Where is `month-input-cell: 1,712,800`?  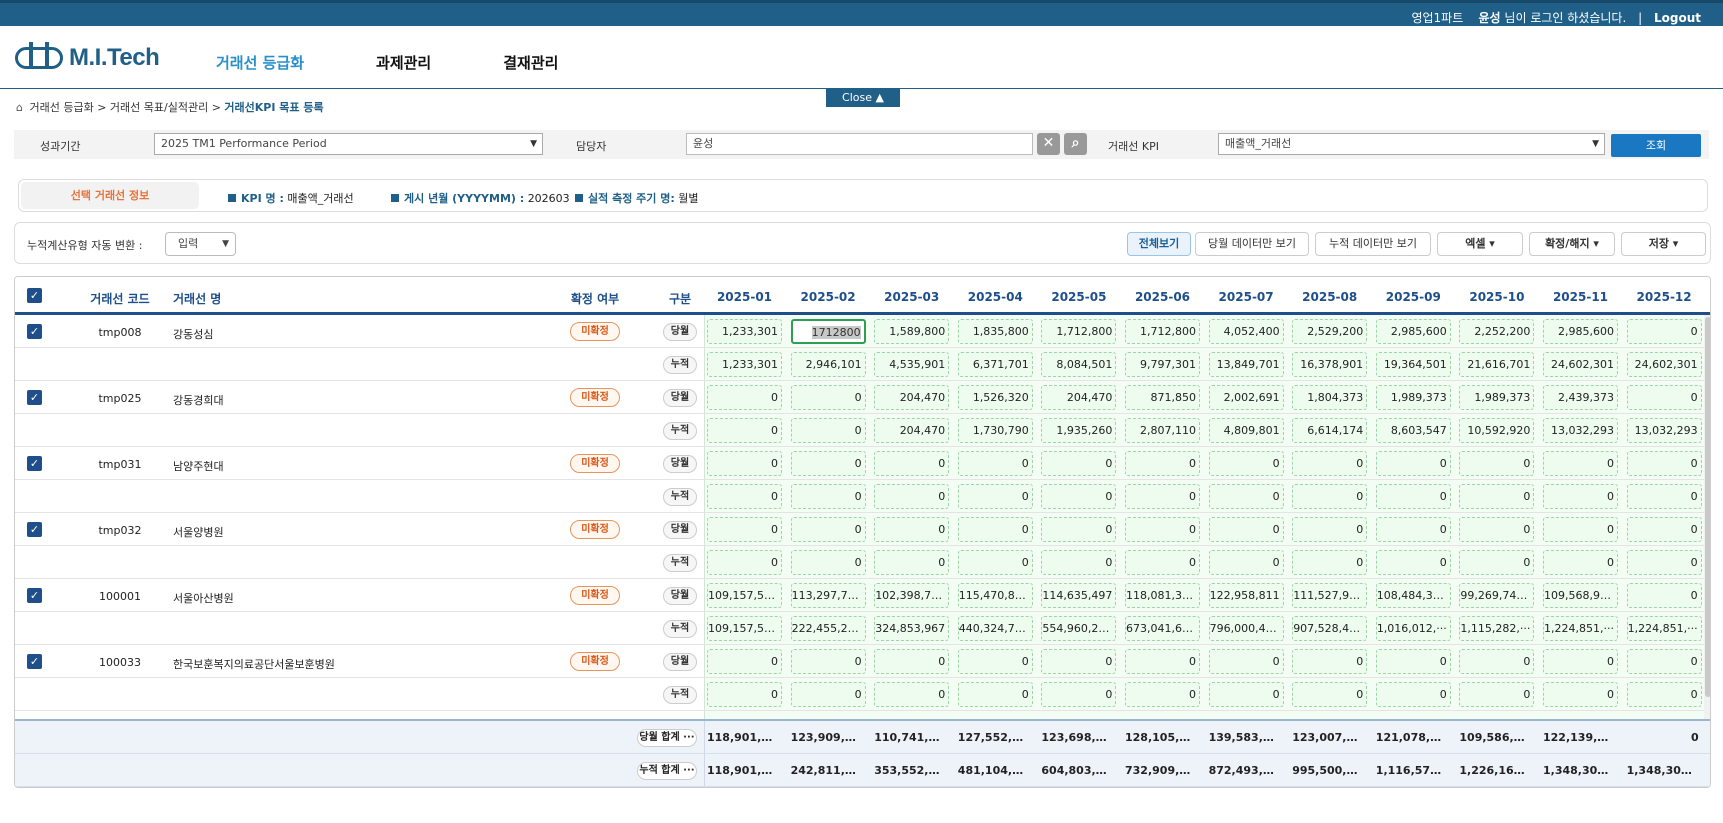 month-input-cell: 1,712,800 is located at coordinates (1162, 331).